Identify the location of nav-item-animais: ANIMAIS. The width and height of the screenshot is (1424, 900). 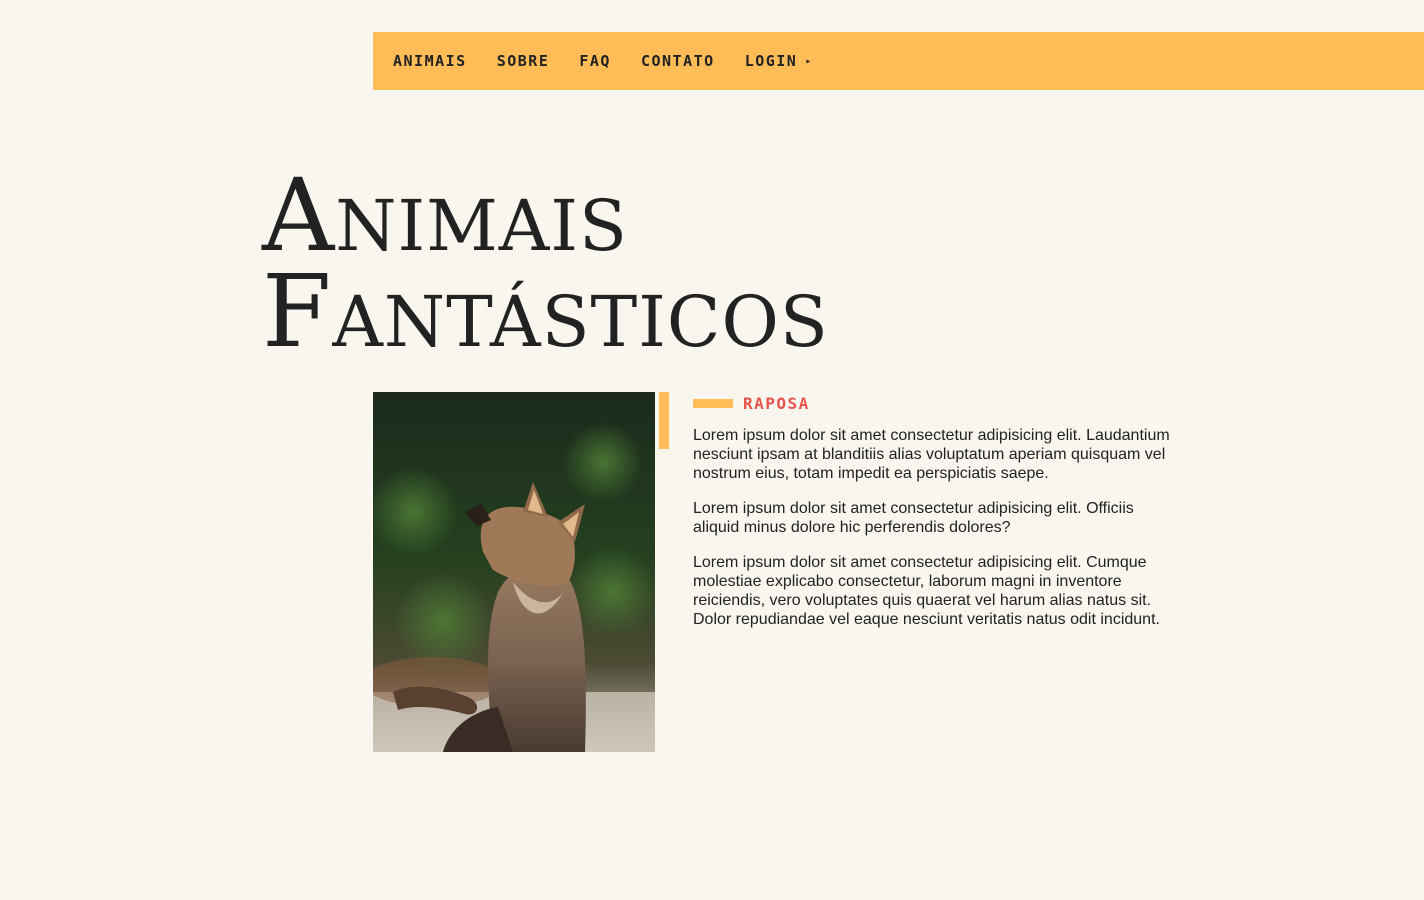
(430, 61).